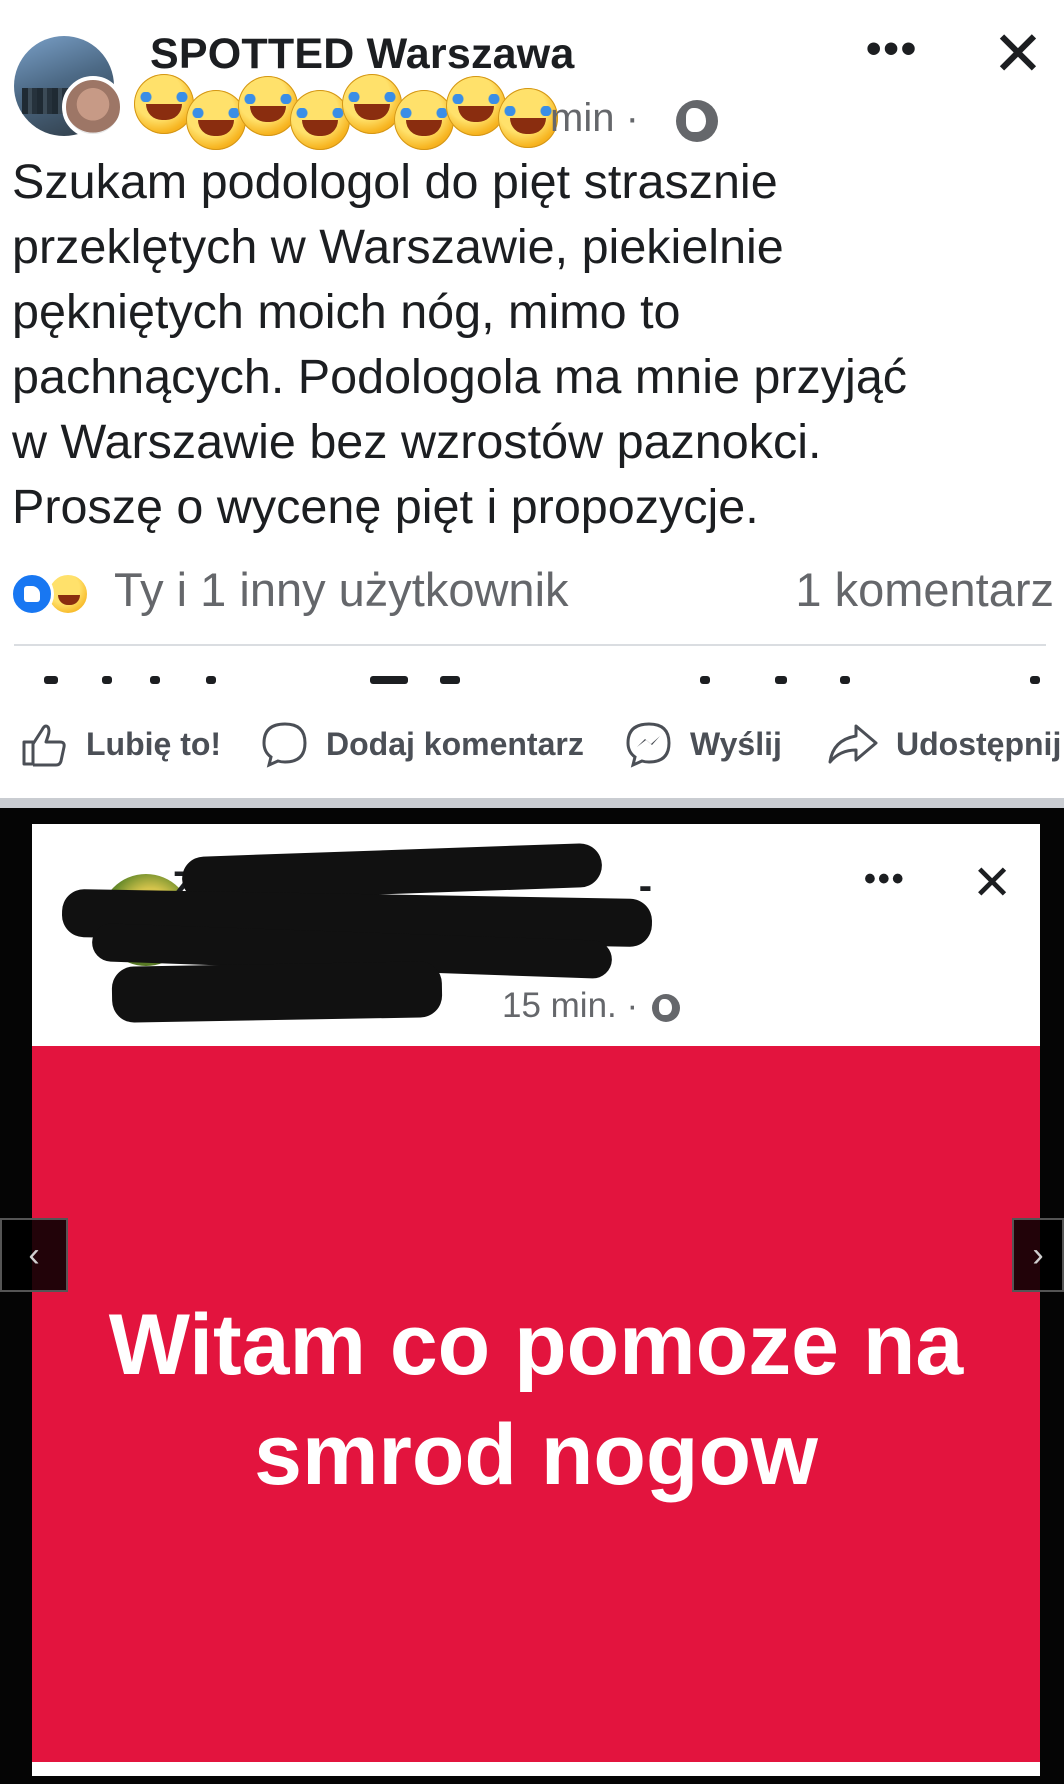 The width and height of the screenshot is (1064, 1784). Describe the element at coordinates (341, 589) in the screenshot. I see `reactions-text: Ty i 1 inny użytkownik` at that location.